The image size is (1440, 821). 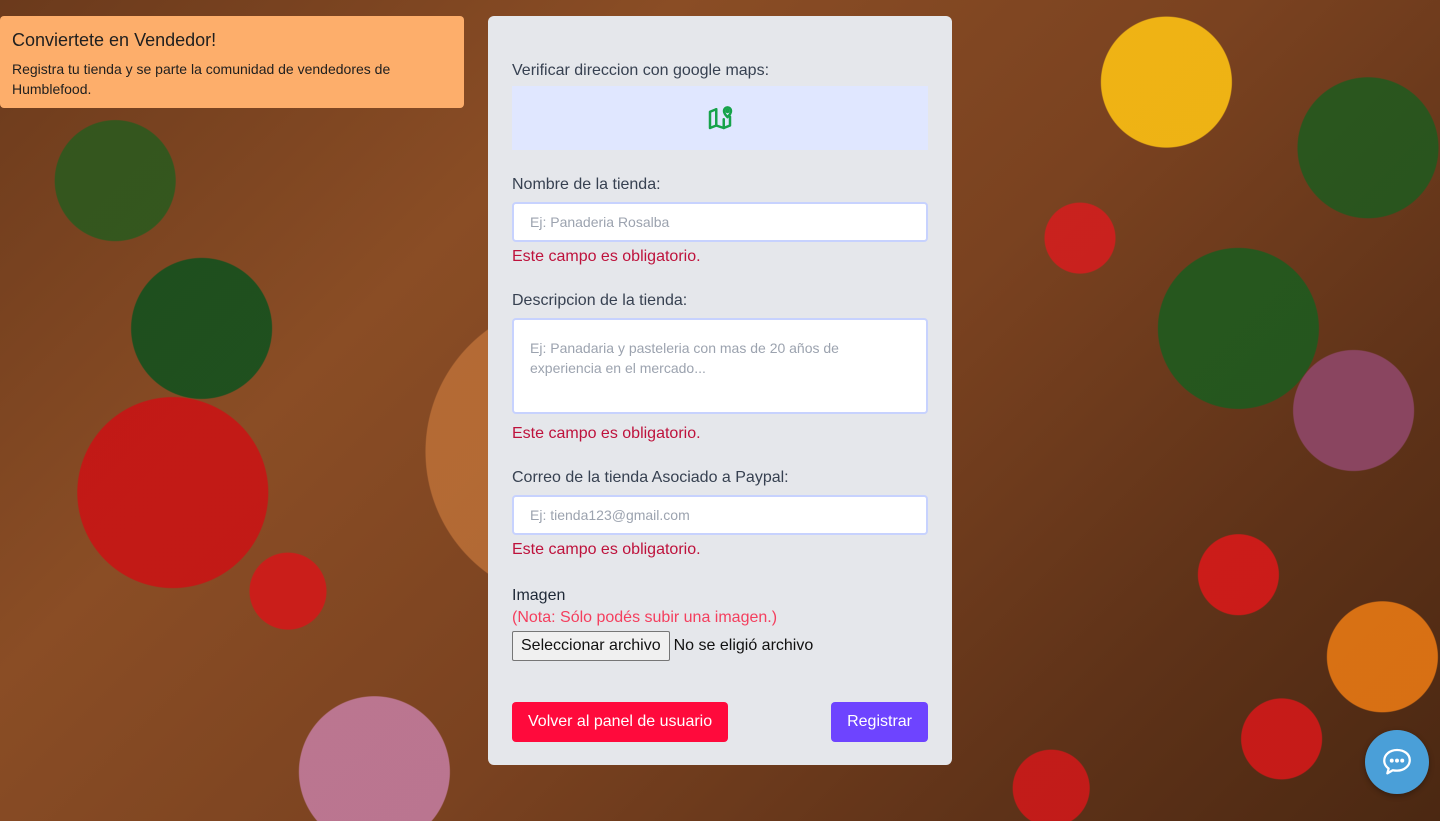 What do you see at coordinates (539, 595) in the screenshot?
I see `image-label: Imagen` at bounding box center [539, 595].